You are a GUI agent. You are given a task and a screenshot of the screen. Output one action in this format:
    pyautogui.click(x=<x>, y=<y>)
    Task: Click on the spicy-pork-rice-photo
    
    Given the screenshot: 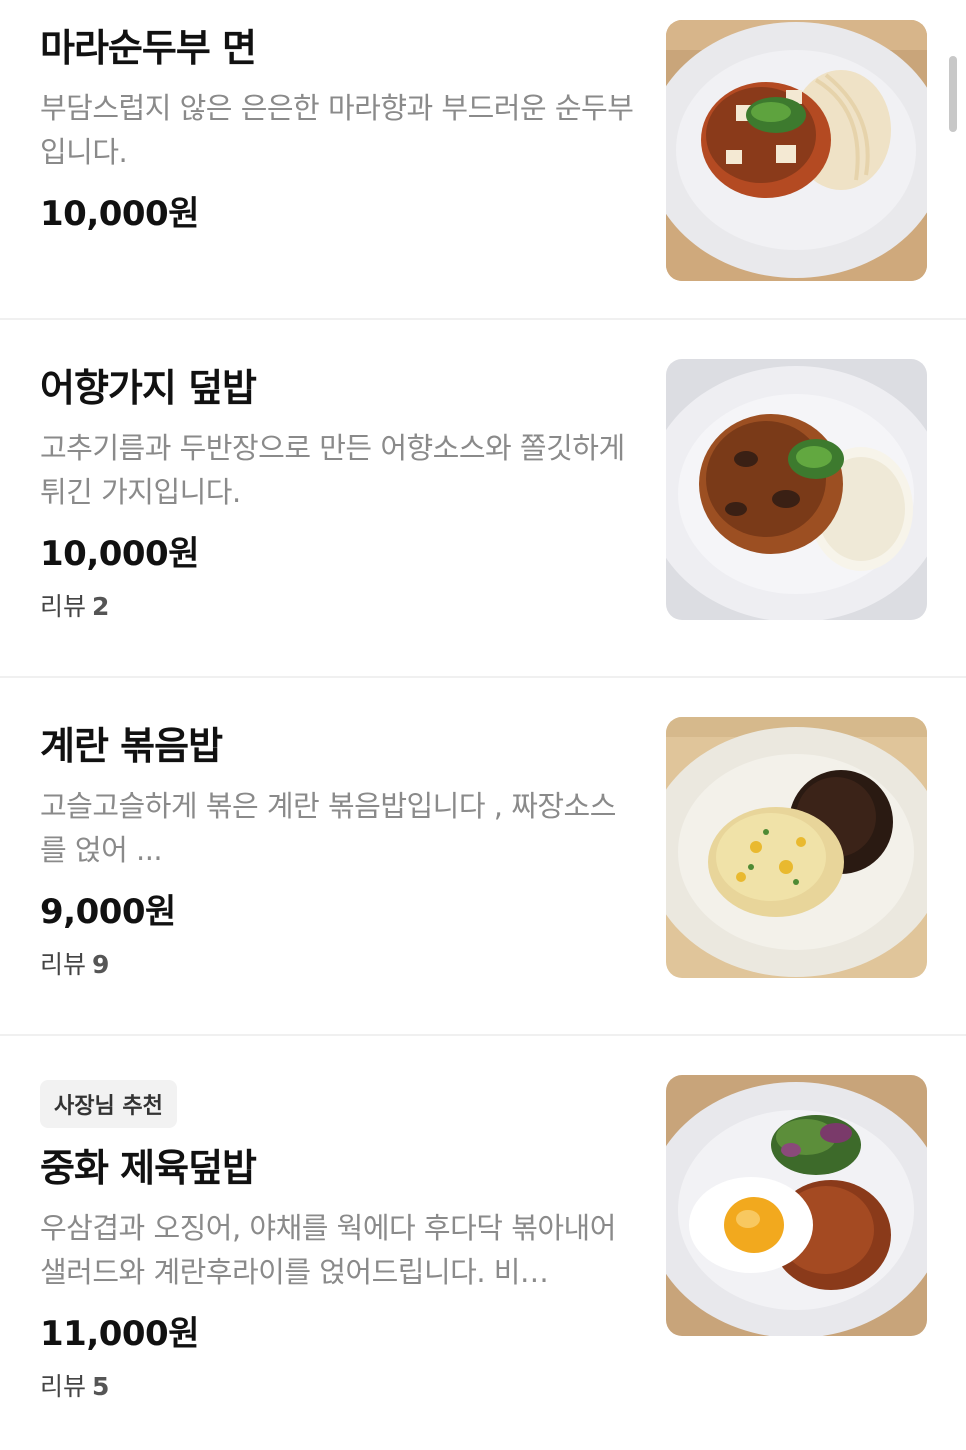 What is the action you would take?
    pyautogui.click(x=796, y=1205)
    